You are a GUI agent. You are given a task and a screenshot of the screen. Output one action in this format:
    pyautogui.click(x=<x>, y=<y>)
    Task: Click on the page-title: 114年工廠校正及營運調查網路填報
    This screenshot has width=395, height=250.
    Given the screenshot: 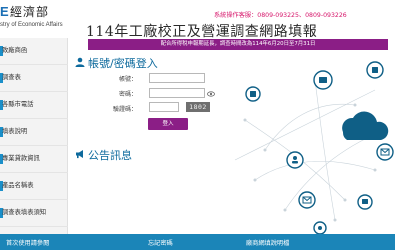 What is the action you would take?
    pyautogui.click(x=202, y=32)
    